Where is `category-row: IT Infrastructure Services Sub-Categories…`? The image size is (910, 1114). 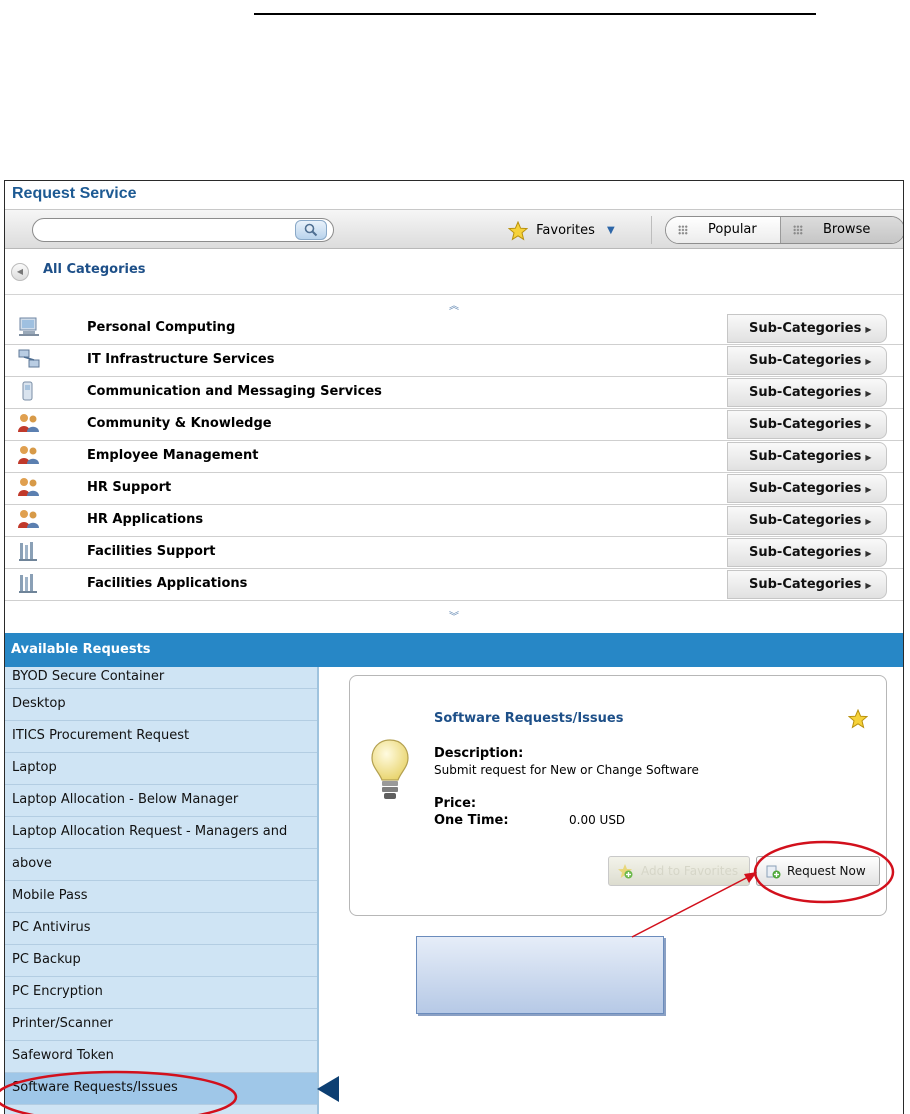
category-row: IT Infrastructure Services Sub-Categories… is located at coordinates (454, 361).